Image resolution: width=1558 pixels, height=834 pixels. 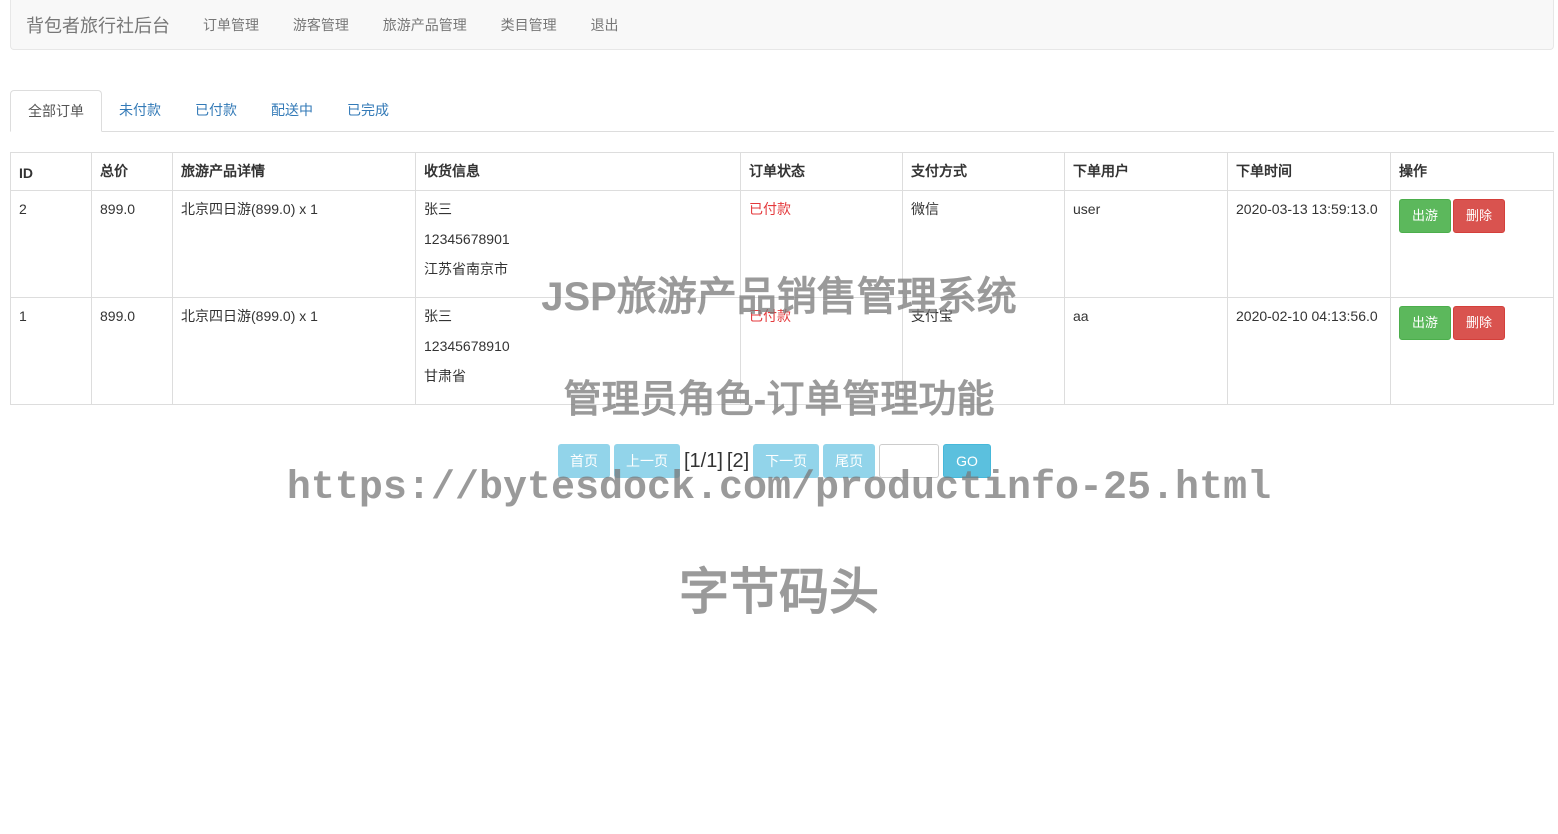 I want to click on cell-time: 2020-03-13 13:59:13.0, so click(x=1309, y=244).